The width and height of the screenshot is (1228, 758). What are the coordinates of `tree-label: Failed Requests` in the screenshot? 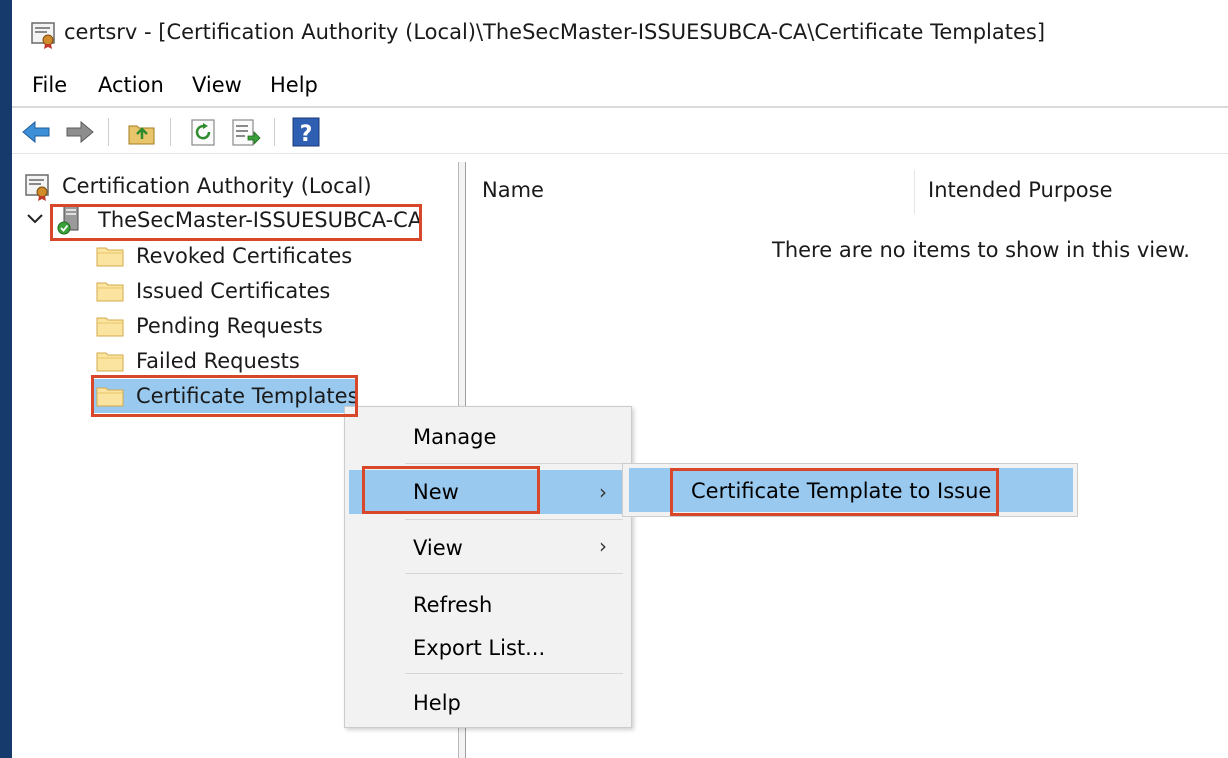 It's located at (218, 361).